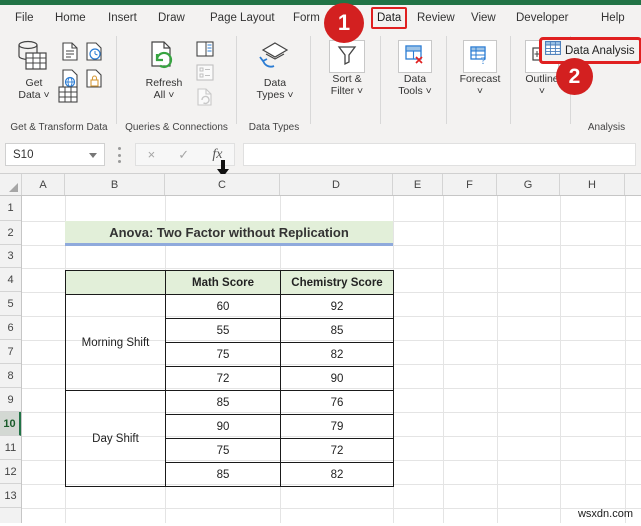  Describe the element at coordinates (590, 50) in the screenshot. I see `data-analysis-button: Data Analysis` at that location.